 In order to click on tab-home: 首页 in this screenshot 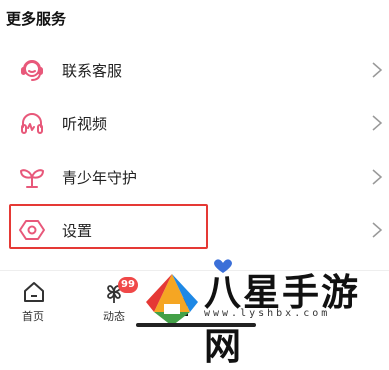, I will do `click(33, 301)`.